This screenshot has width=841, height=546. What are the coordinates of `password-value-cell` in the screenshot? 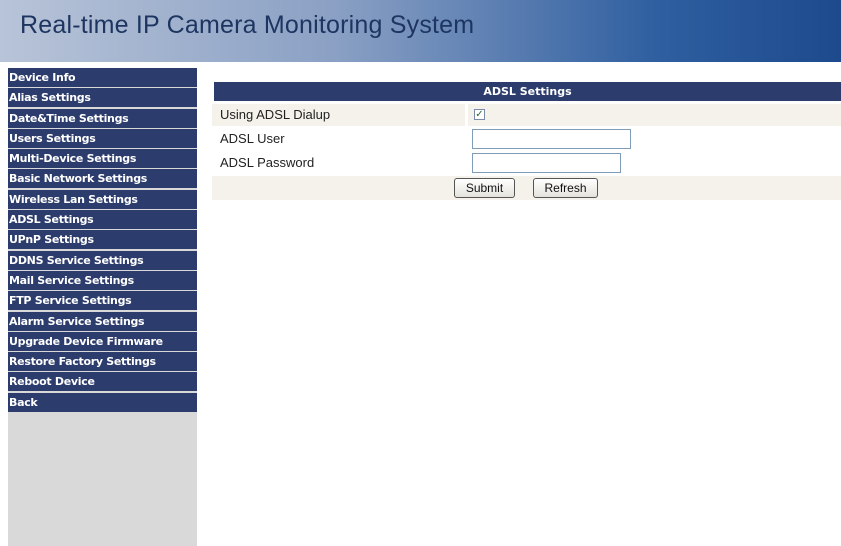 It's located at (654, 163).